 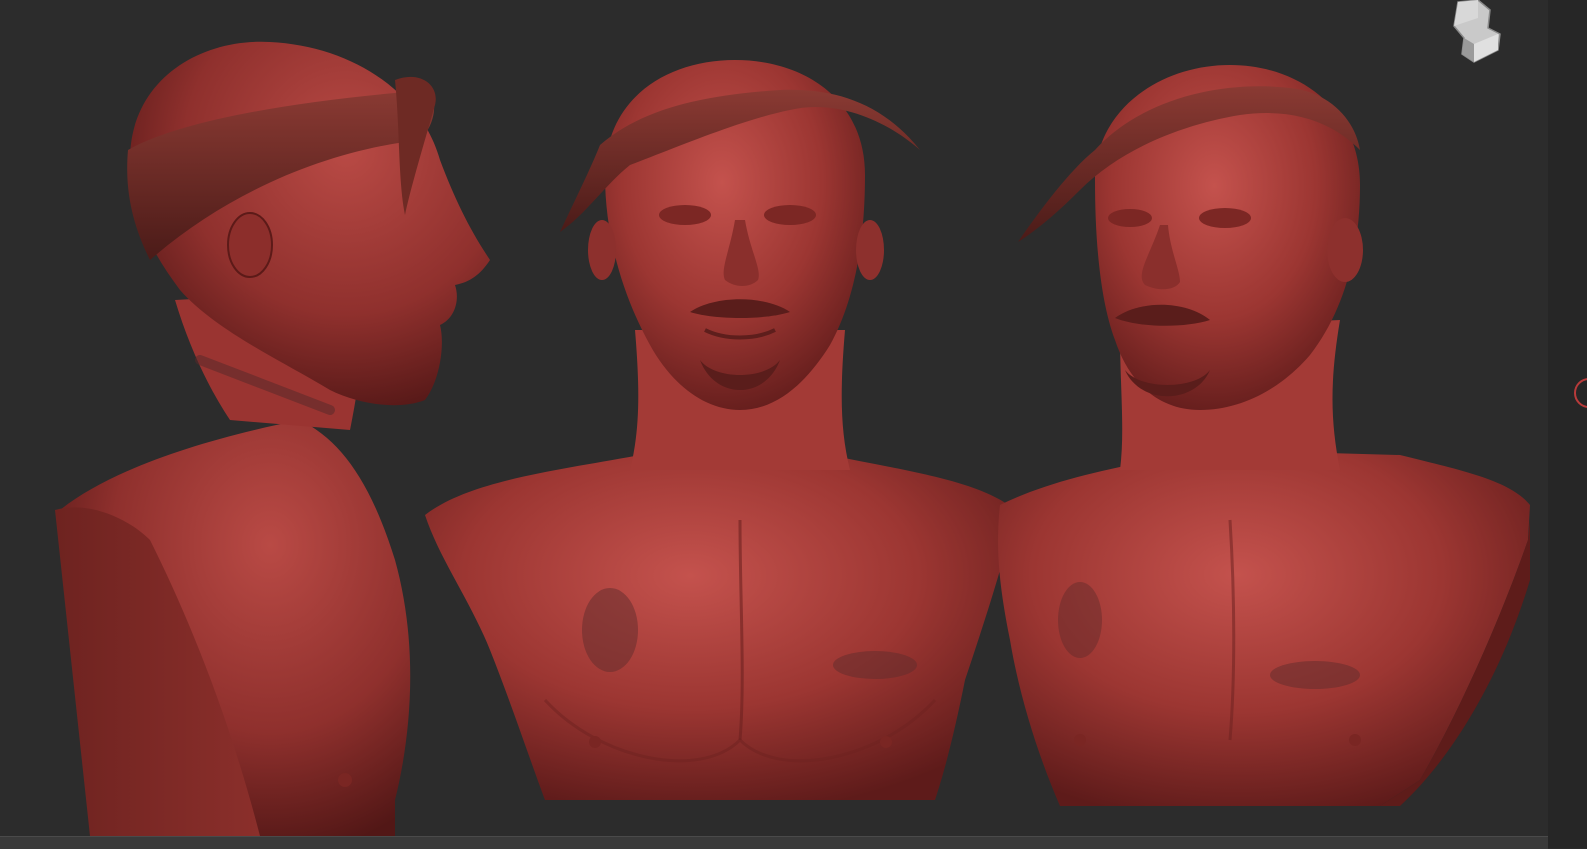 I want to click on bottom-shelf, so click(x=774, y=842).